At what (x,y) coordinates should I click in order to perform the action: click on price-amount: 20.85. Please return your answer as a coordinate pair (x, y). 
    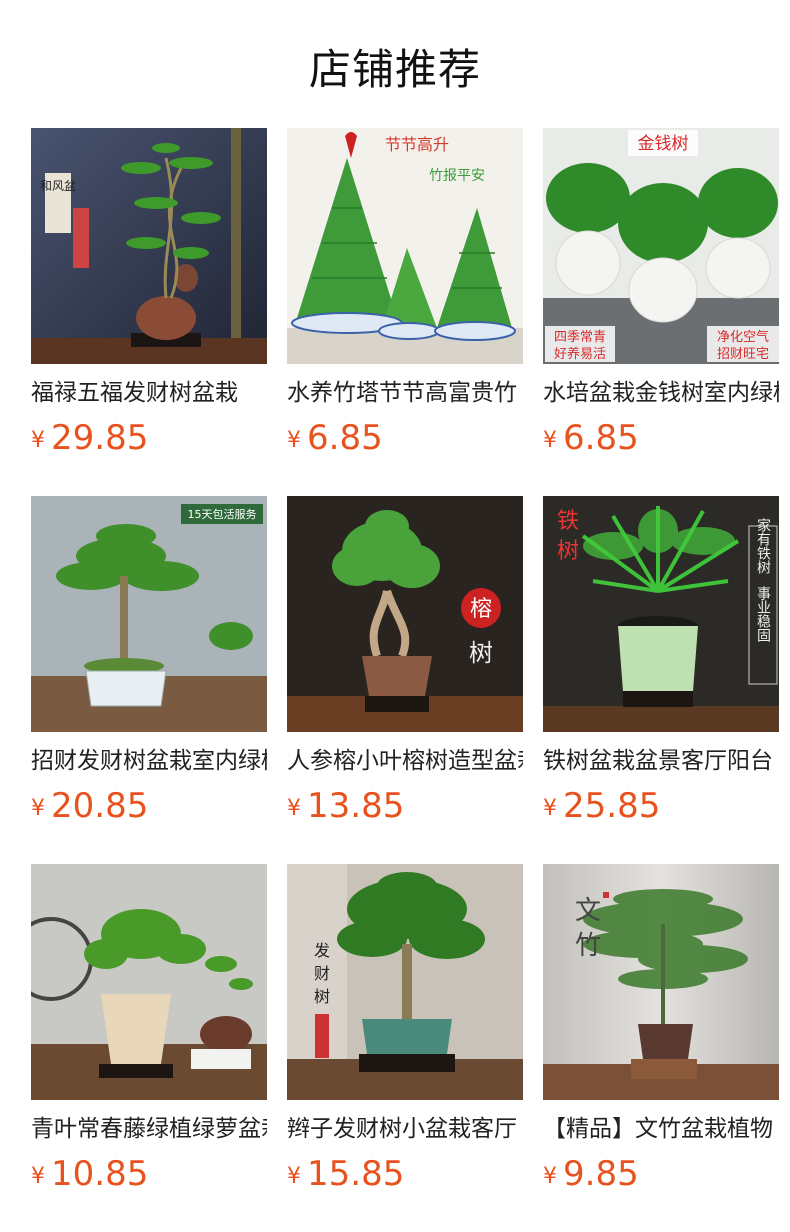
    Looking at the image, I should click on (100, 806).